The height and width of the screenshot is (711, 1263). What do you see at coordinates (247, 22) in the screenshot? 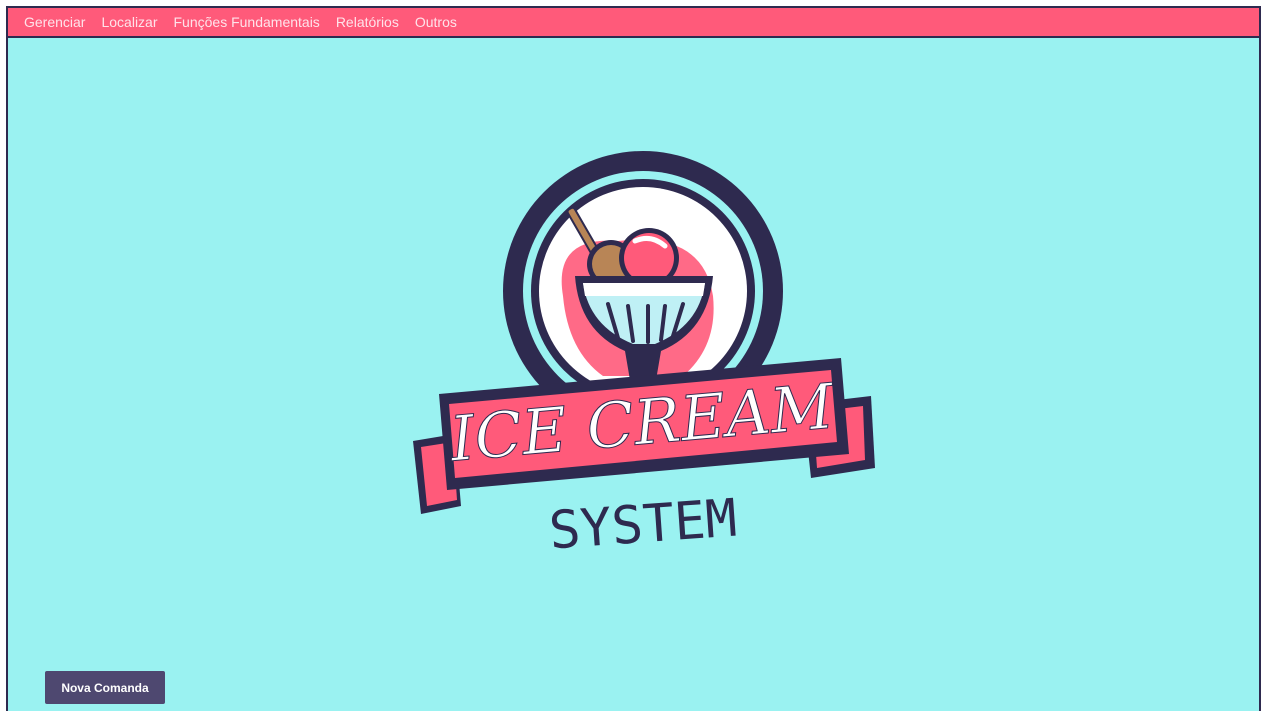
I see `menu-item-funcoes-fundamentais: Funções Fundamentais` at bounding box center [247, 22].